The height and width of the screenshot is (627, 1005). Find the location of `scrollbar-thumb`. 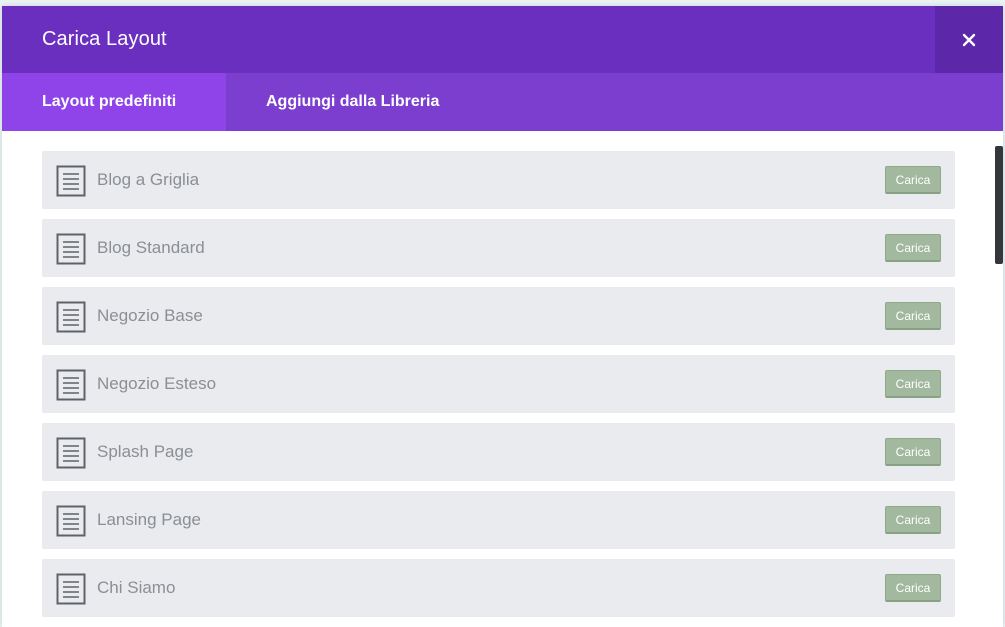

scrollbar-thumb is located at coordinates (999, 205).